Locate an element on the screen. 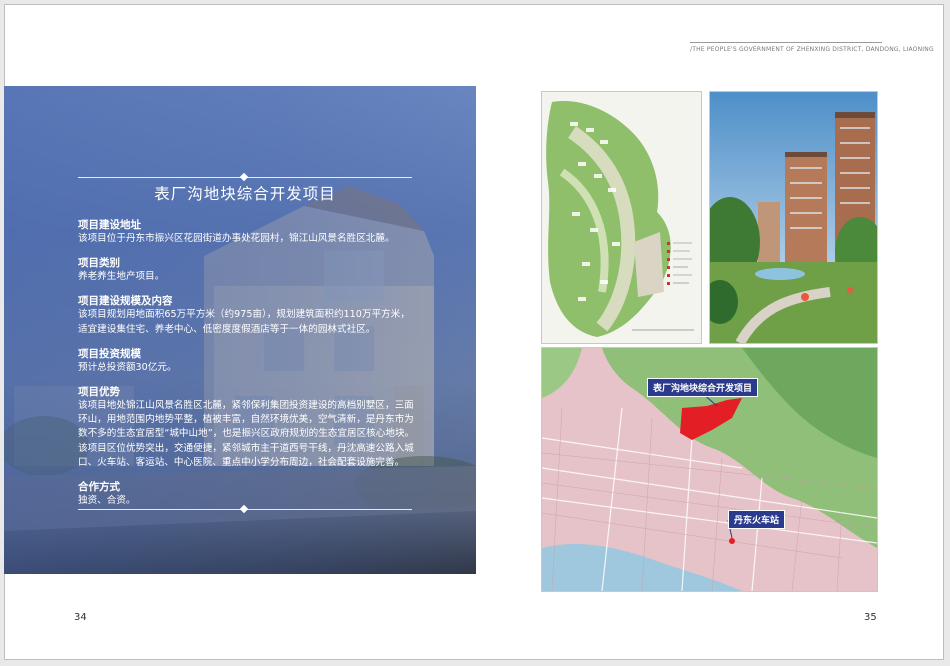 The height and width of the screenshot is (666, 950). project-title: 表厂沟地块综合开发项目 is located at coordinates (245, 194).